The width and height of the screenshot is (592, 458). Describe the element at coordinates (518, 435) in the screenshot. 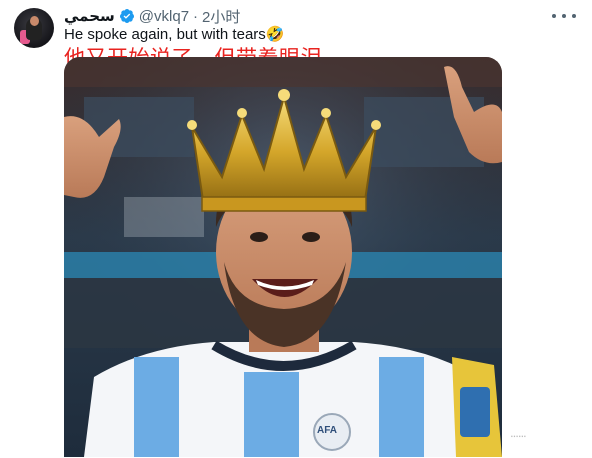

I see `watermark-dots-icon: ∙∙∙∙∙∙` at that location.